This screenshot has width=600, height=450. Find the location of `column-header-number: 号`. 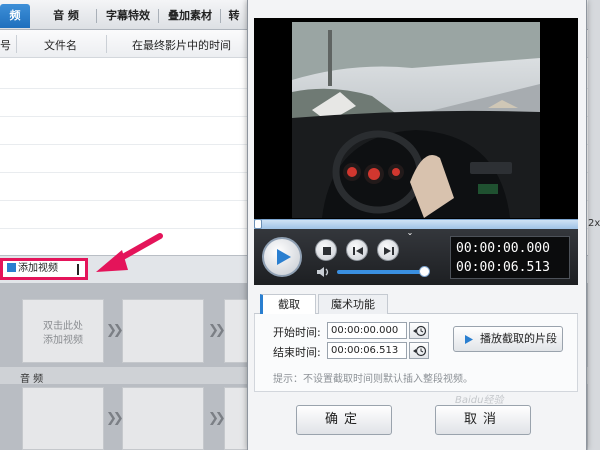

column-header-number: 号 is located at coordinates (5, 45).